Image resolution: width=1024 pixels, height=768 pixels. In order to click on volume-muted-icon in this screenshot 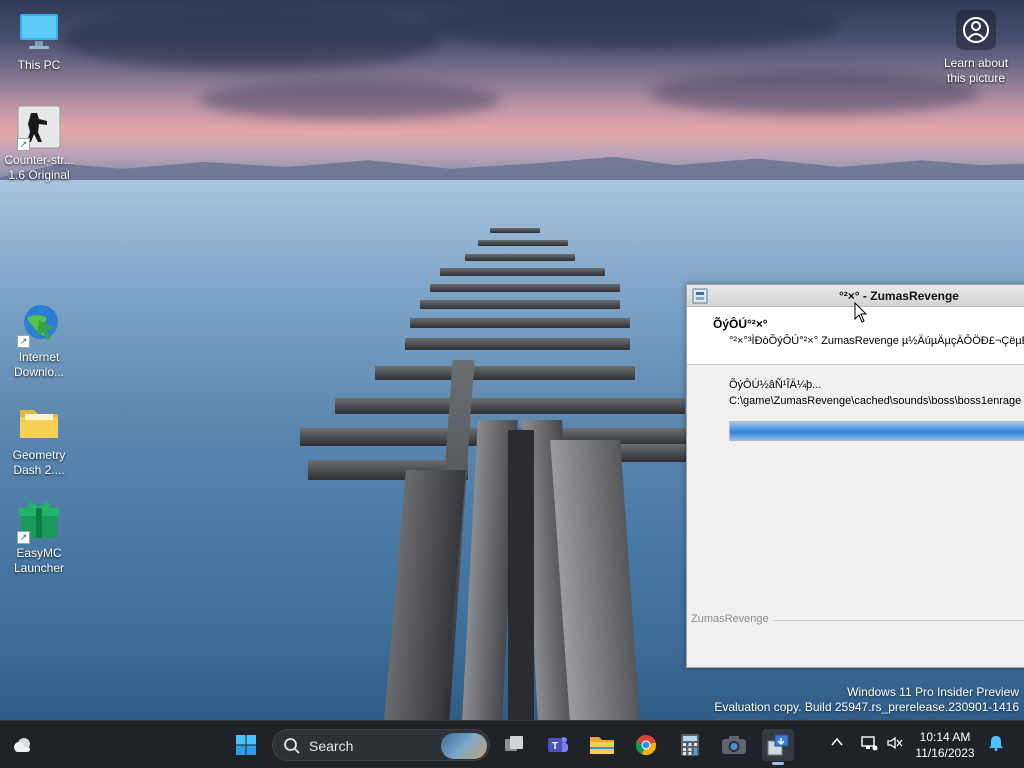, I will do `click(895, 745)`.